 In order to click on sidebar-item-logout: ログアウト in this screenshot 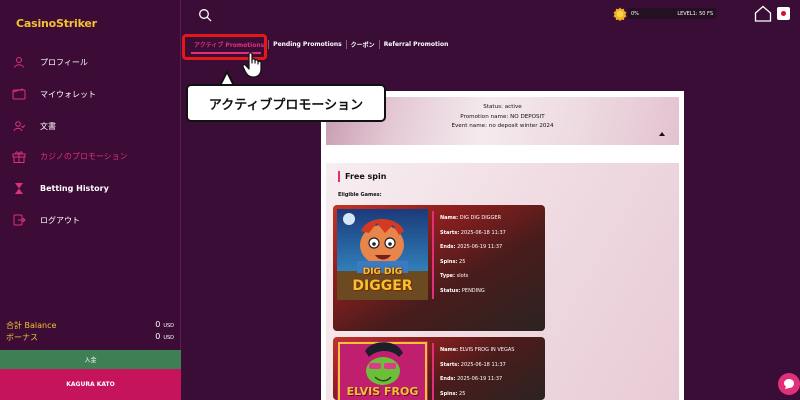, I will do `click(45, 220)`.